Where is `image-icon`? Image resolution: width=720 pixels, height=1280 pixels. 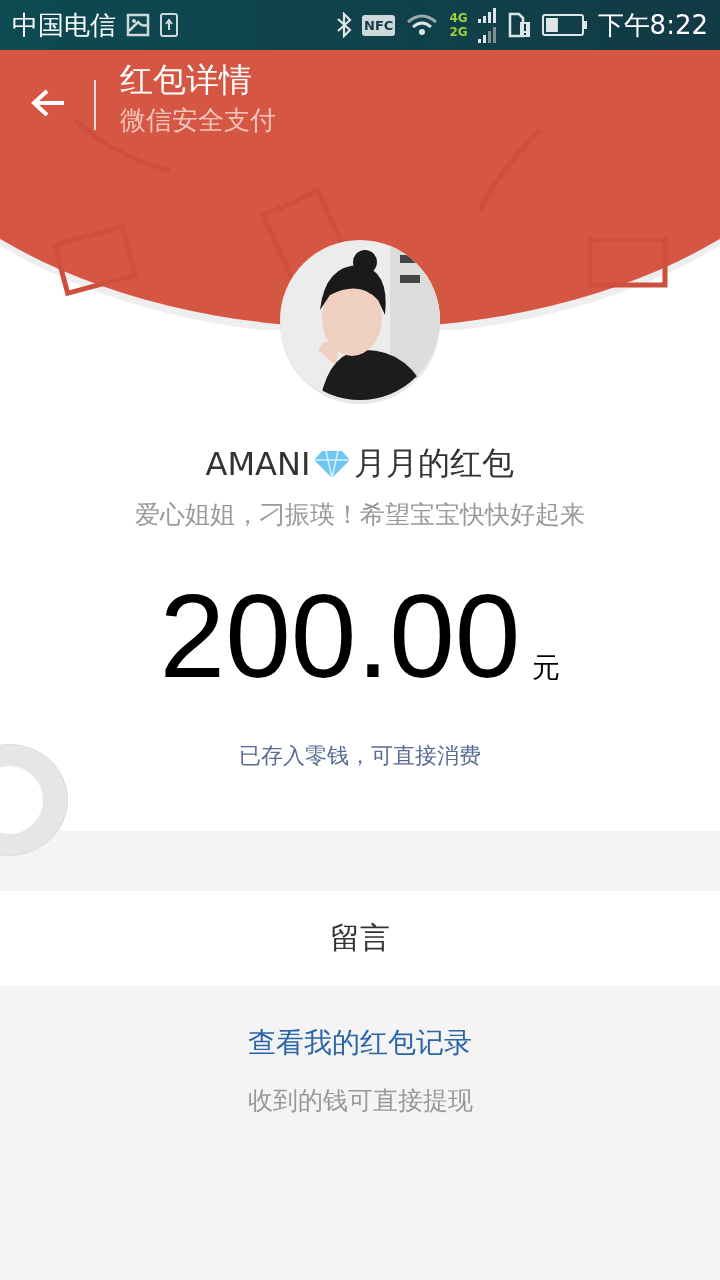
image-icon is located at coordinates (138, 25).